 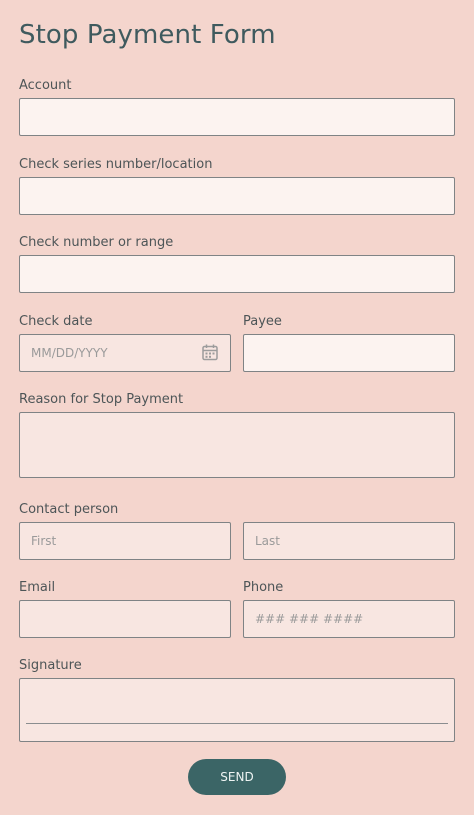 I want to click on check-number-input, so click(x=237, y=274).